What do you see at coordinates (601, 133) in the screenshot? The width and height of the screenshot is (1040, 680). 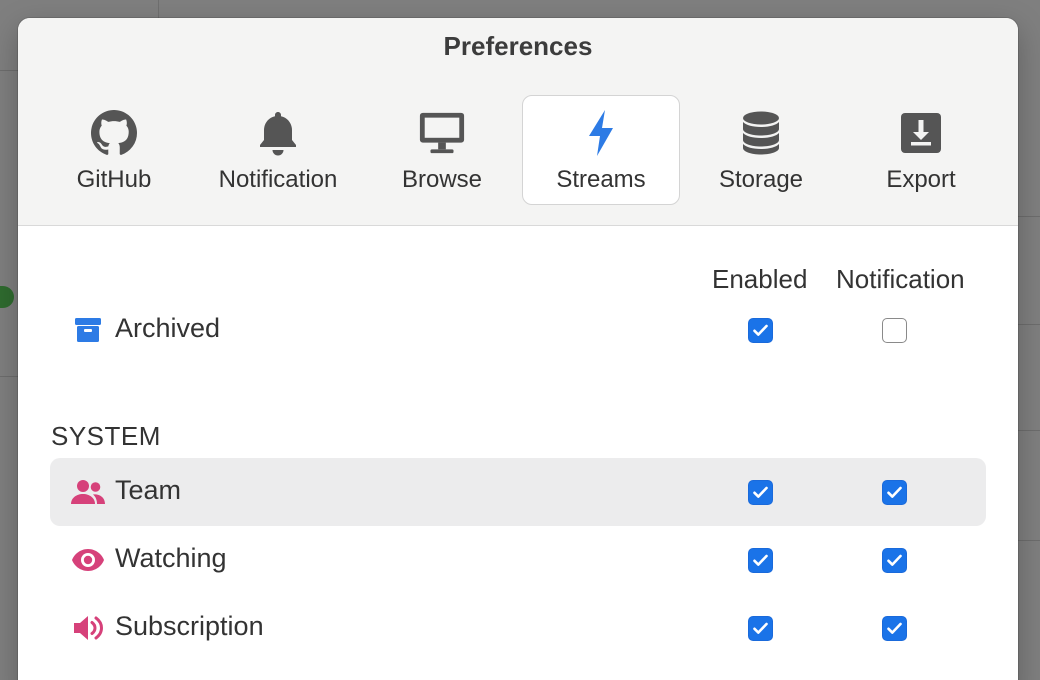 I see `lightning-icon` at bounding box center [601, 133].